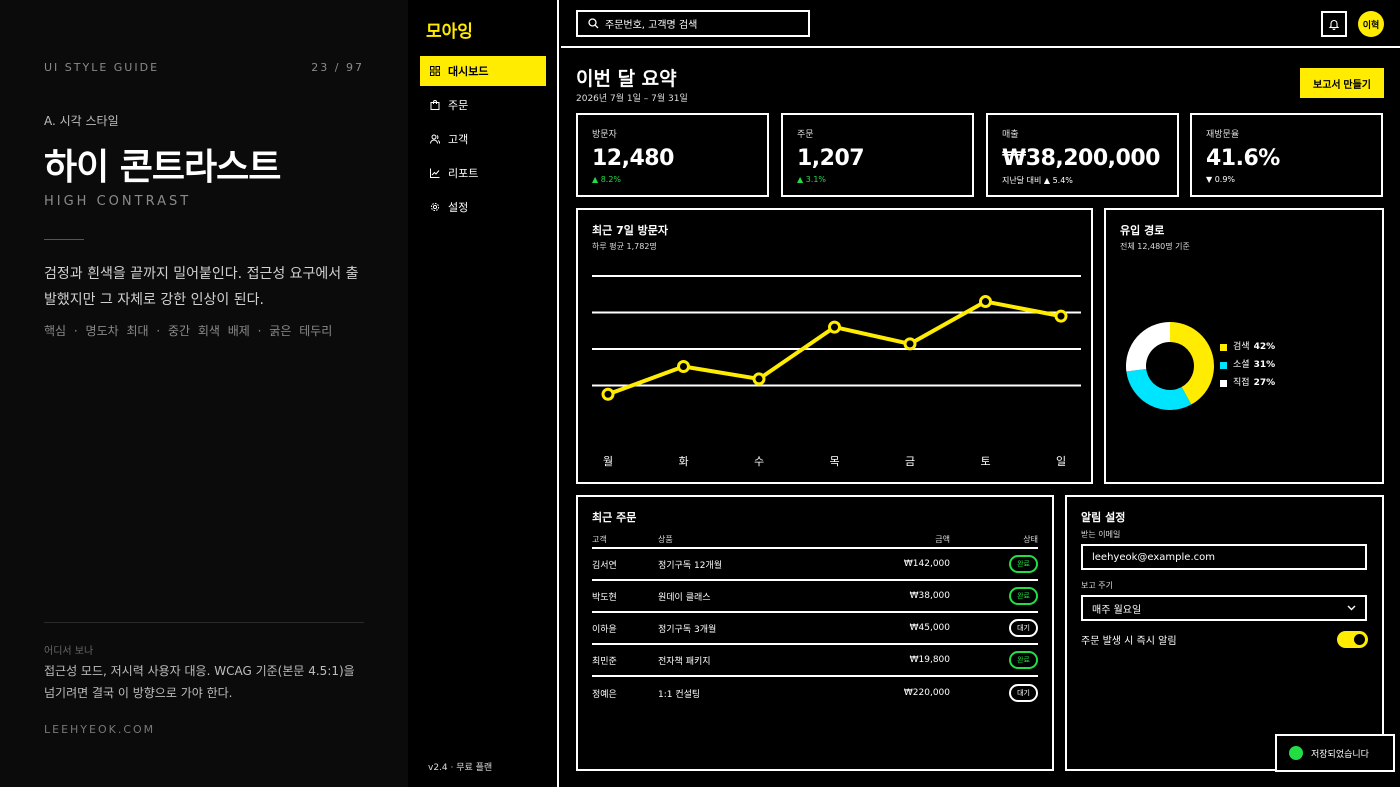 The height and width of the screenshot is (787, 1400). I want to click on sidebar: 모아잉 대시보드 주문 고객 리포트 설정 v2.4 · 무료 플랜, so click(483, 393).